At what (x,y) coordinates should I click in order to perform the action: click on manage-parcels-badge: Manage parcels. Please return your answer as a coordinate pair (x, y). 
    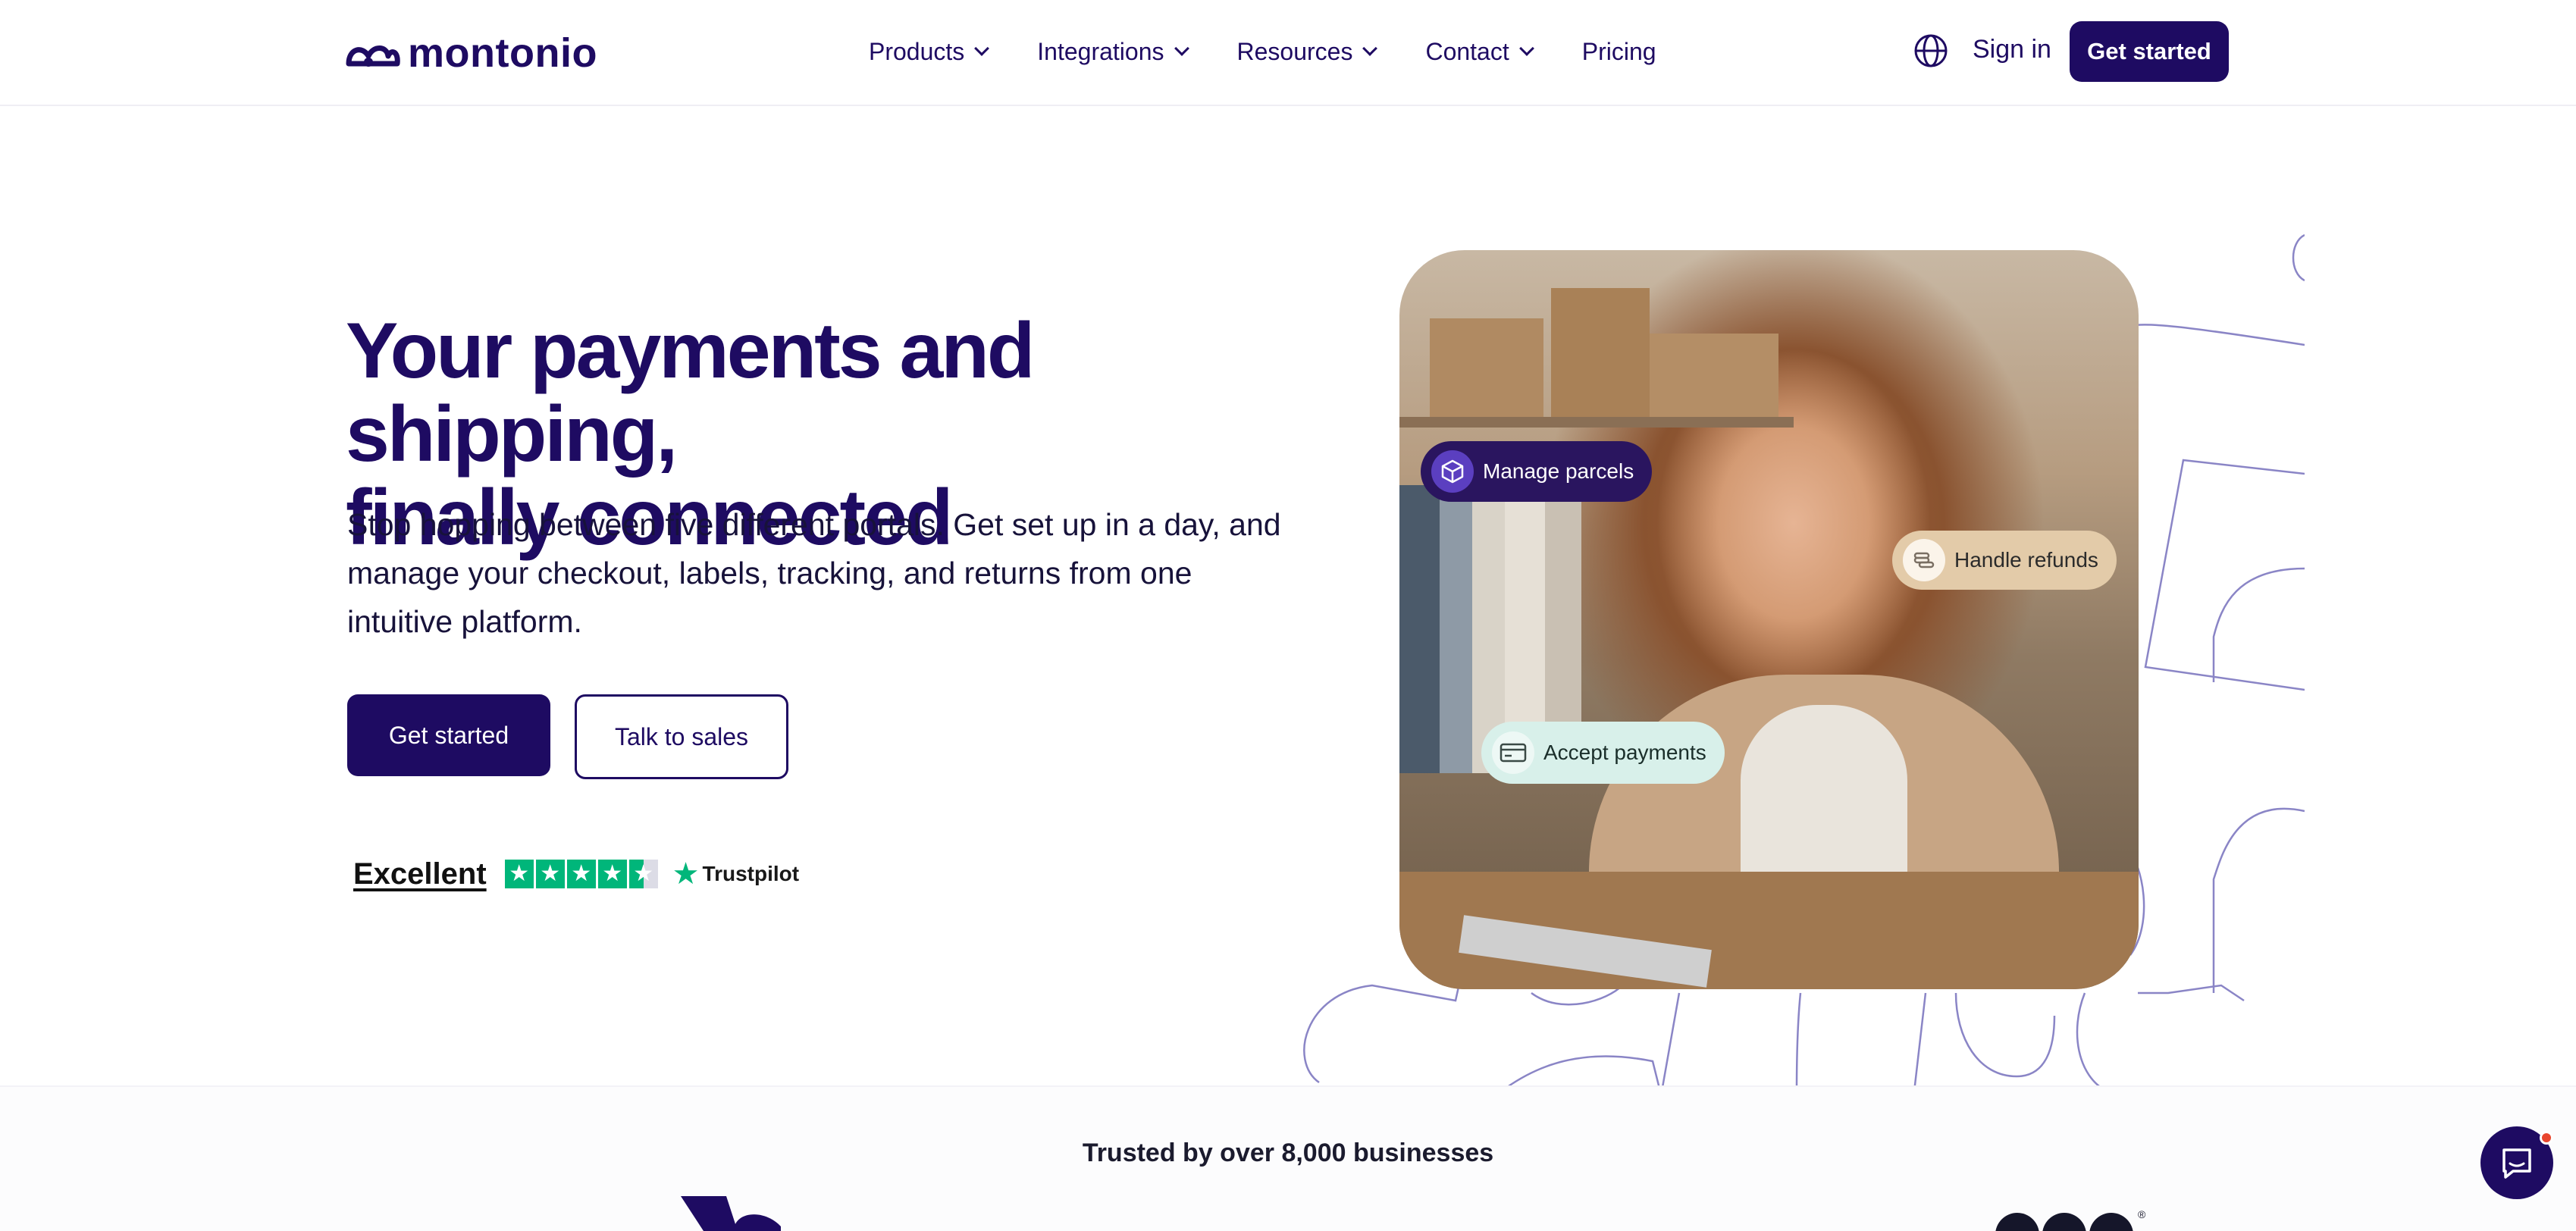
    Looking at the image, I should click on (1537, 471).